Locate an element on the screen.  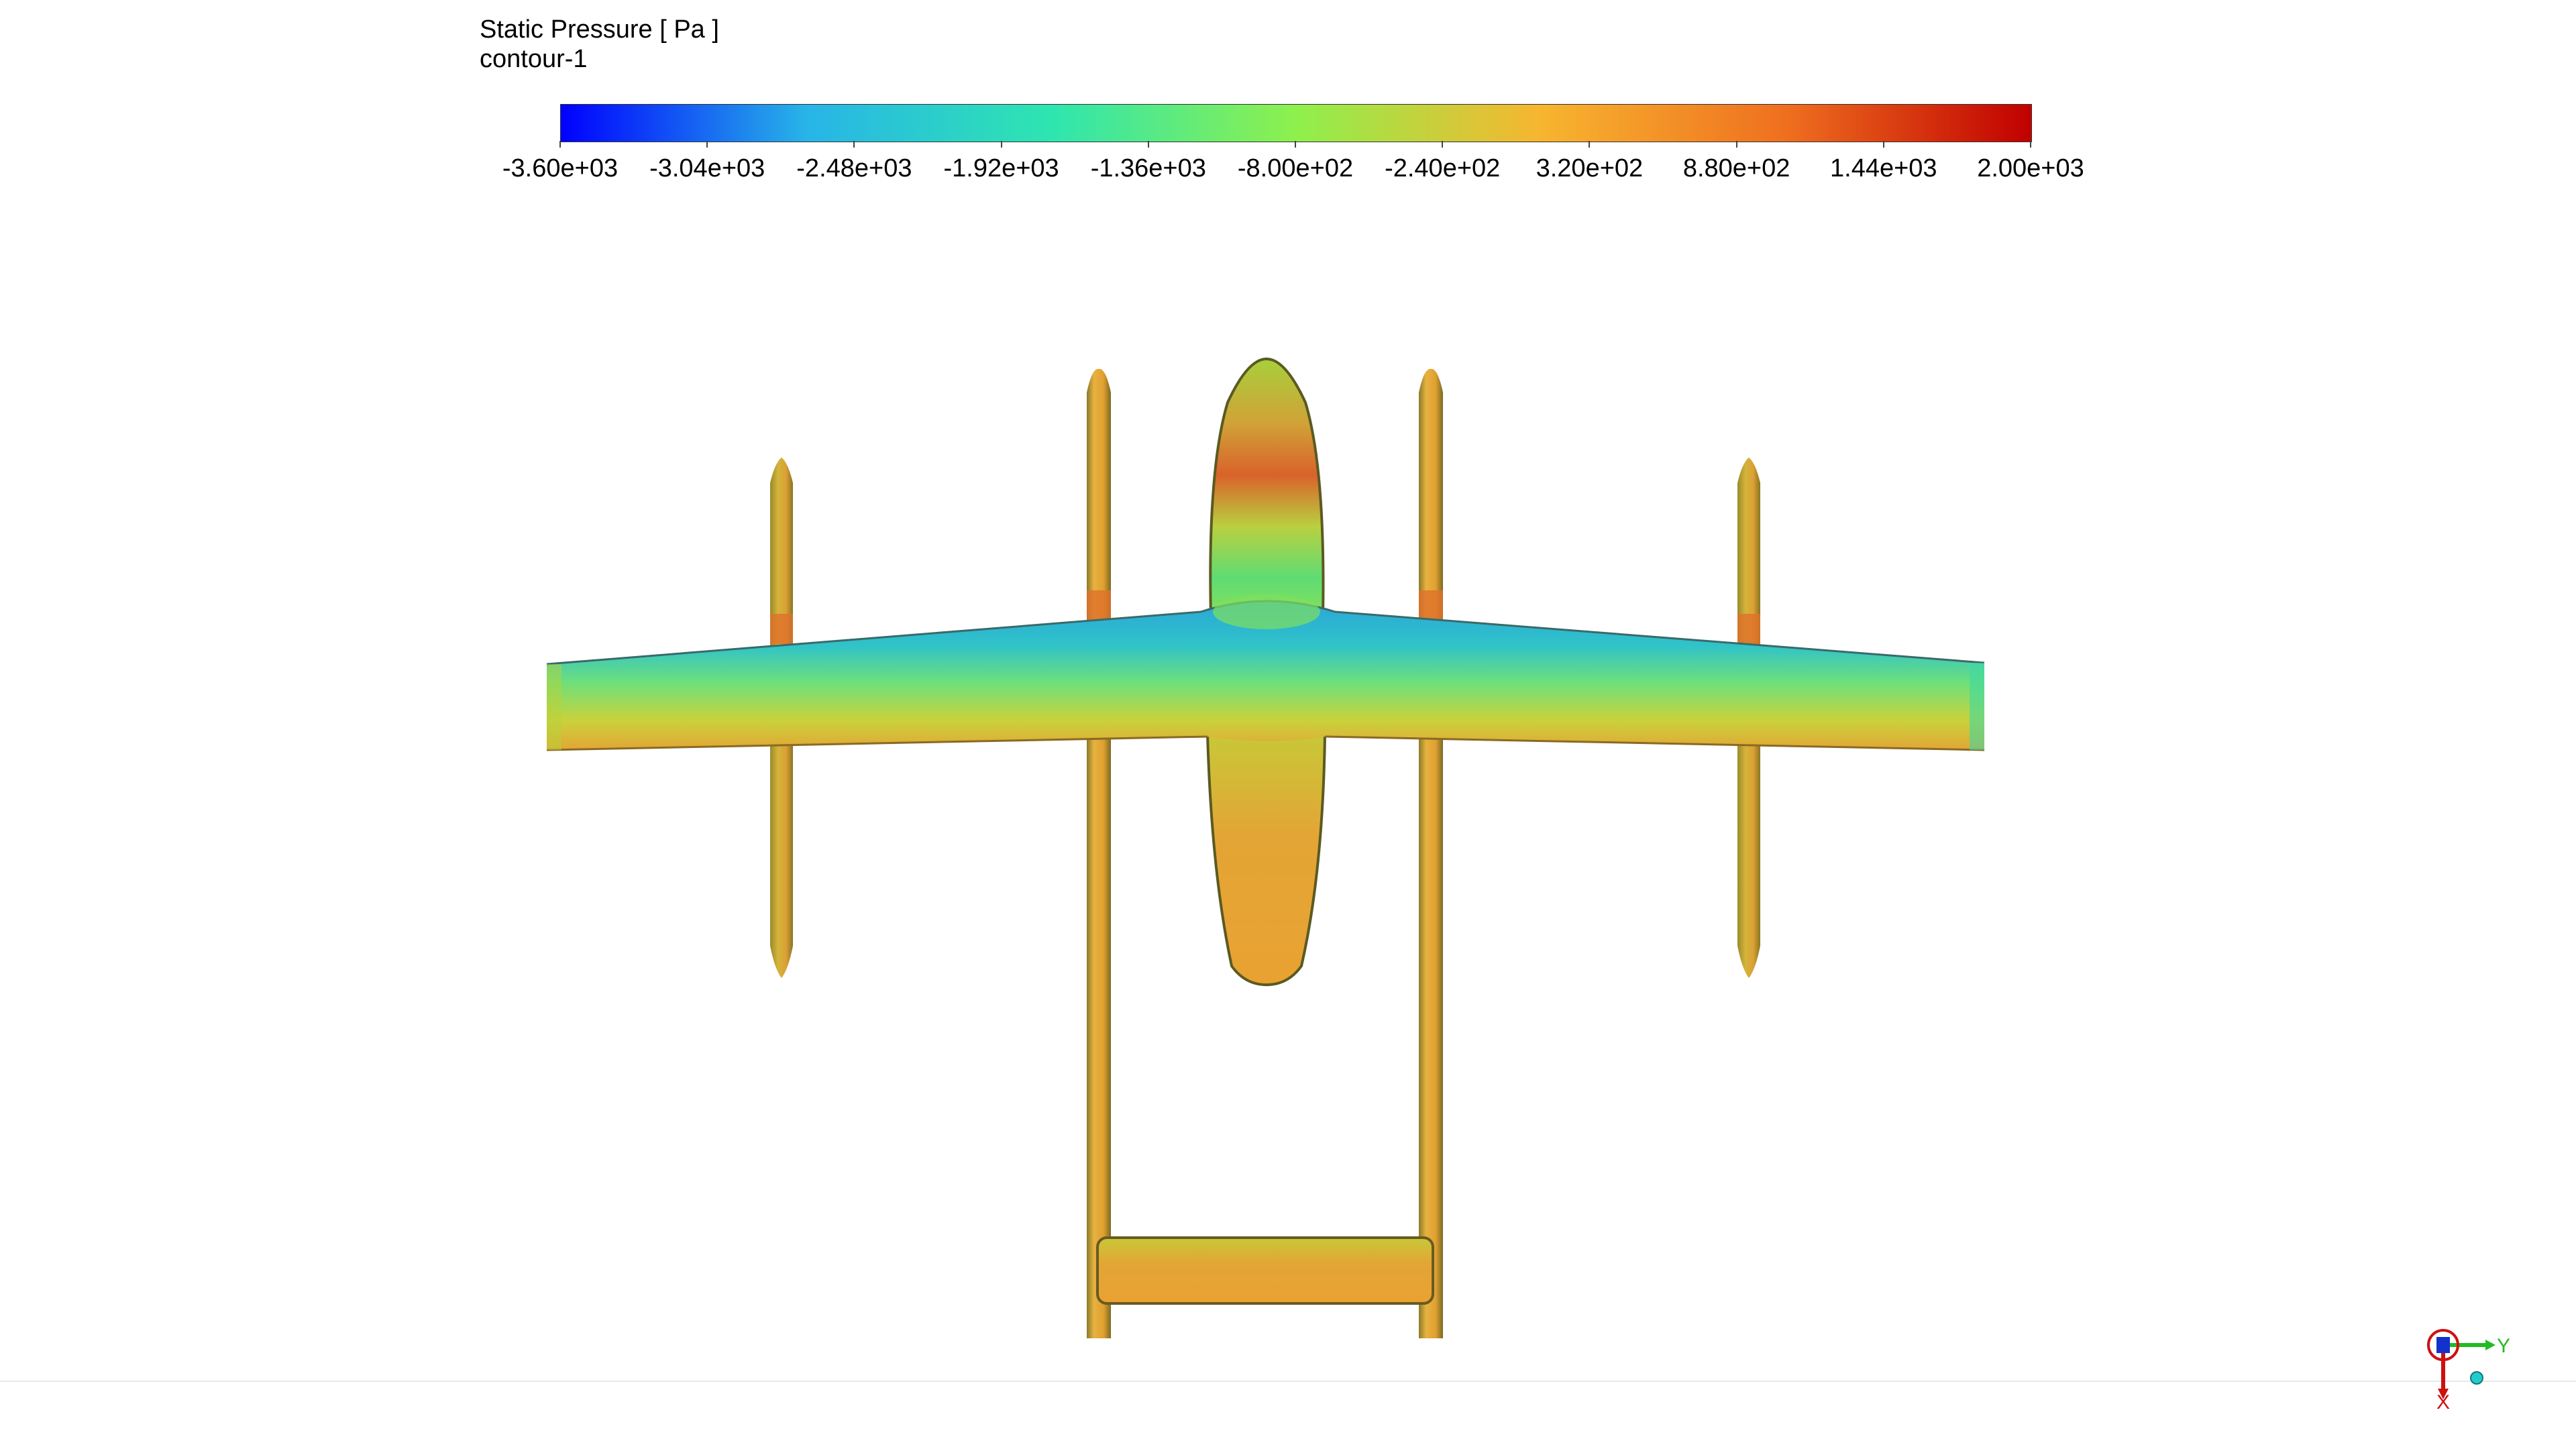
fuselage-nose is located at coordinates (1267, 488).